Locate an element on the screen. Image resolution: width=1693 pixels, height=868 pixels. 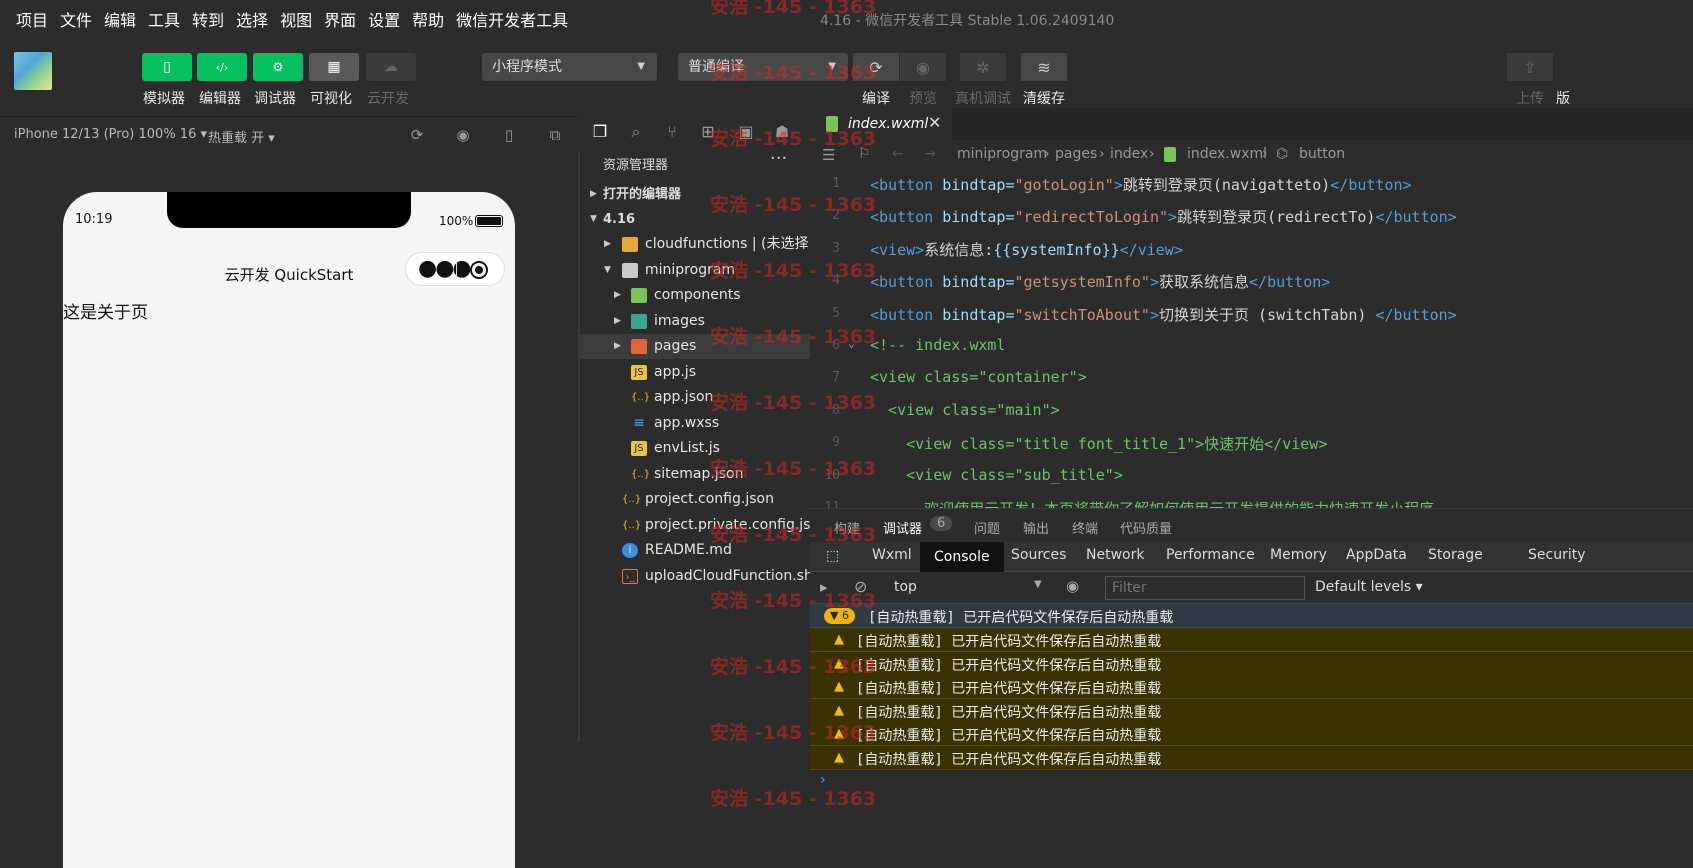
tab-problems: 问题 is located at coordinates (987, 527).